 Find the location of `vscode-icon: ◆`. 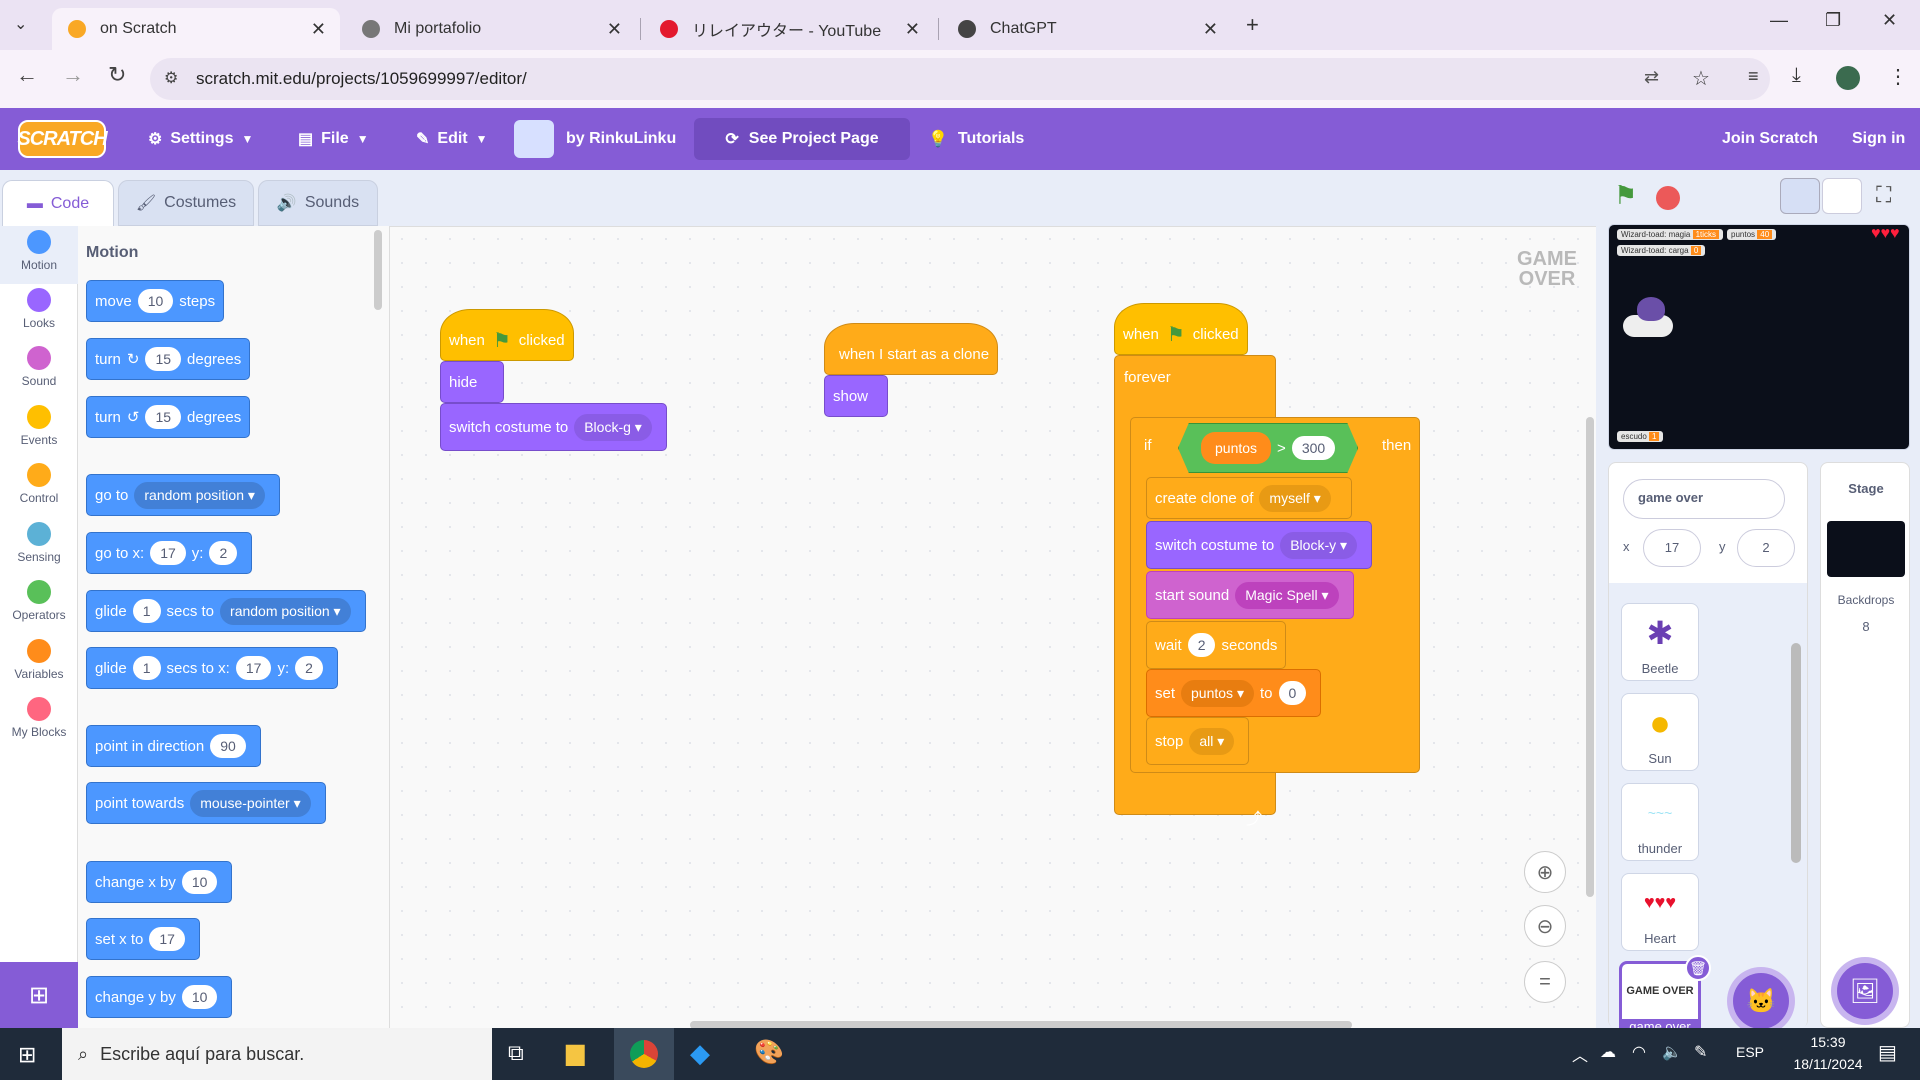

vscode-icon: ◆ is located at coordinates (700, 1053).